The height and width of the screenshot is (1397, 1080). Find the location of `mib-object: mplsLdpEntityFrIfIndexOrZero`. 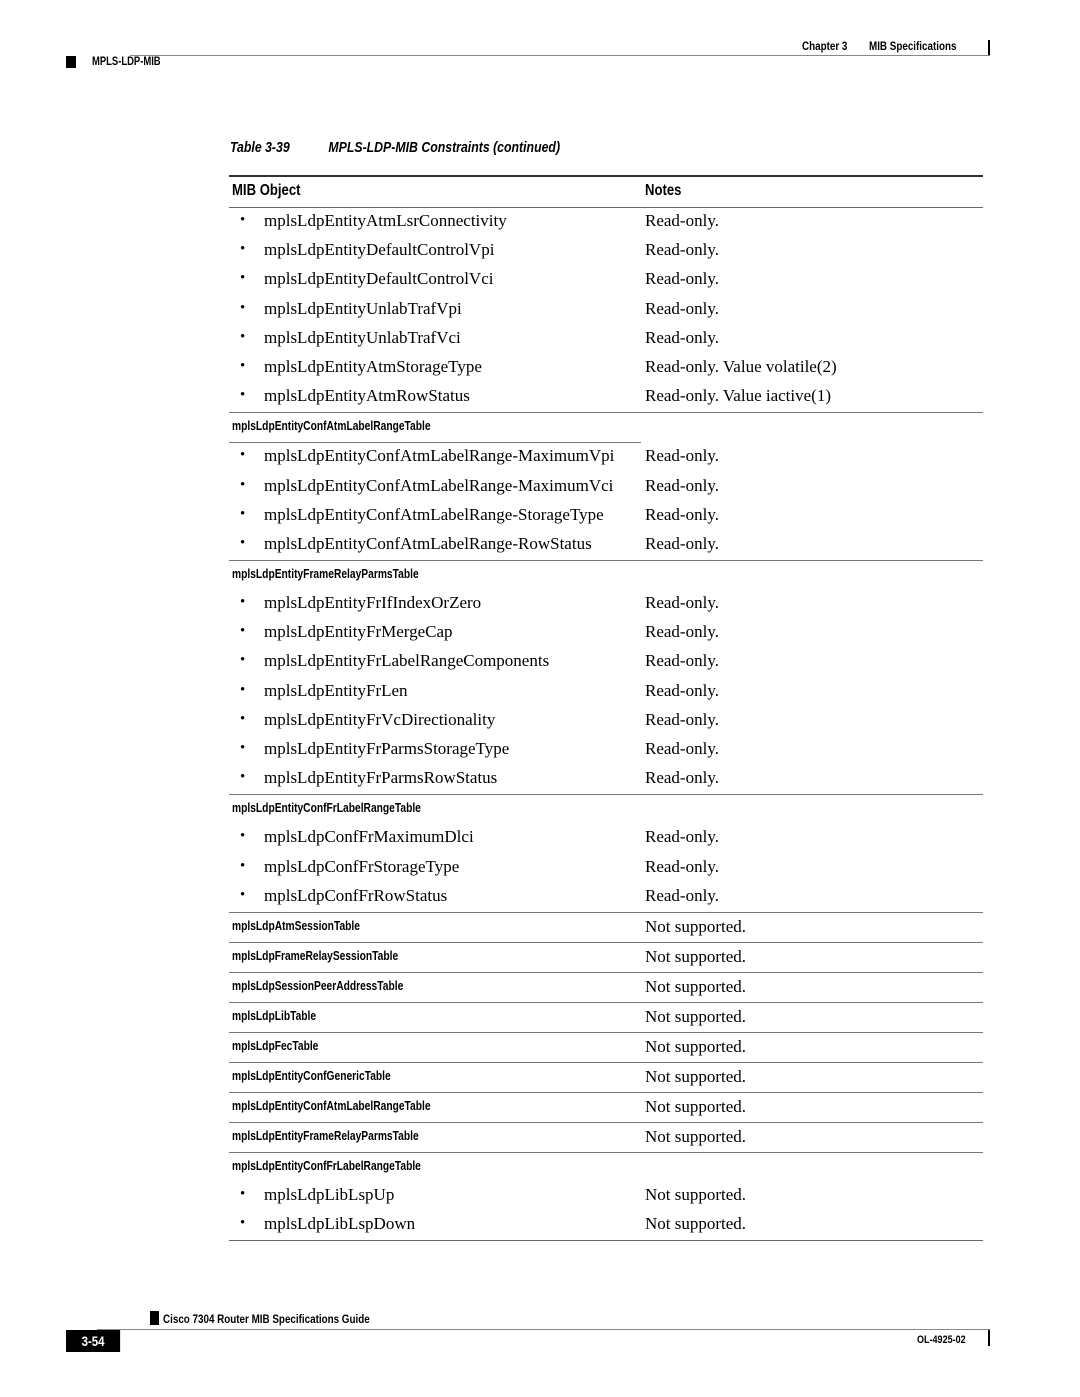

mib-object: mplsLdpEntityFrIfIndexOrZero is located at coordinates (373, 603).